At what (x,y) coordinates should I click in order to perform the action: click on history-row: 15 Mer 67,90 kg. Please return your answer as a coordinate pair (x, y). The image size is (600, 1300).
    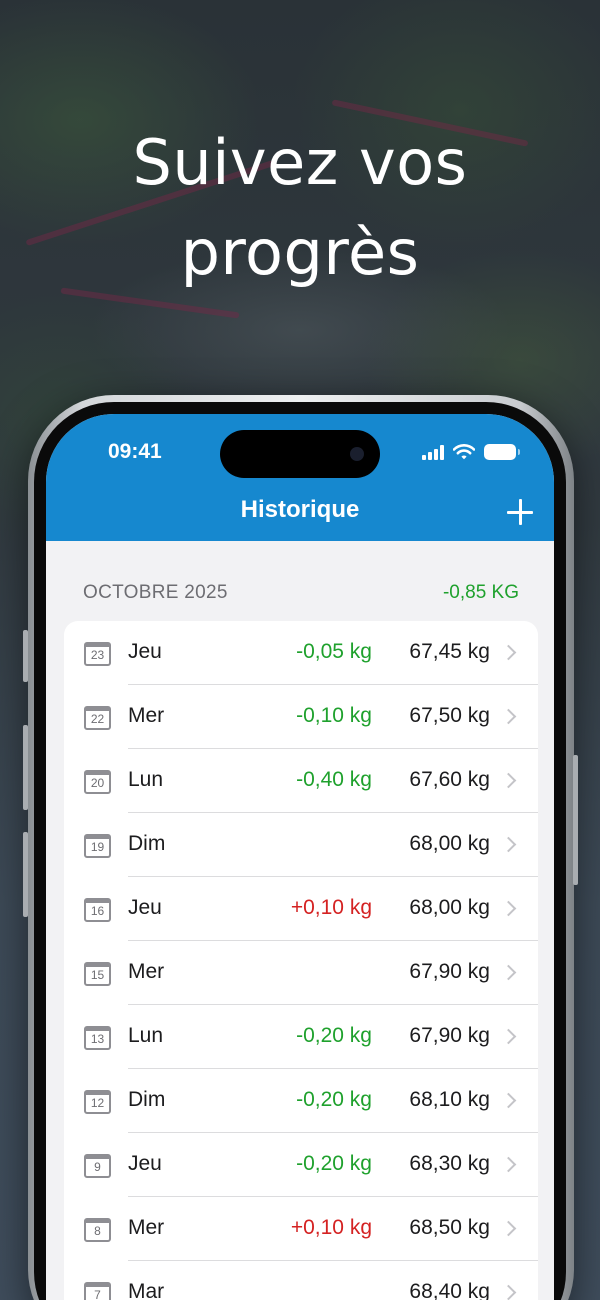
    Looking at the image, I should click on (301, 973).